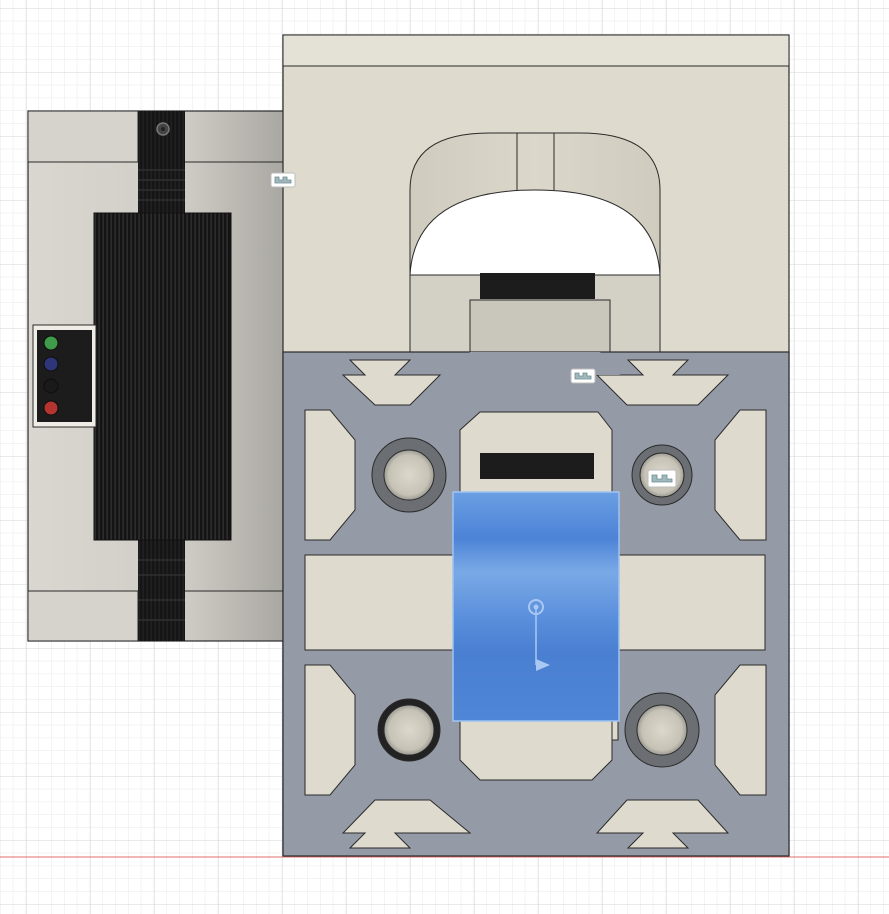 This screenshot has width=889, height=914. What do you see at coordinates (51, 386) in the screenshot?
I see `black-led` at bounding box center [51, 386].